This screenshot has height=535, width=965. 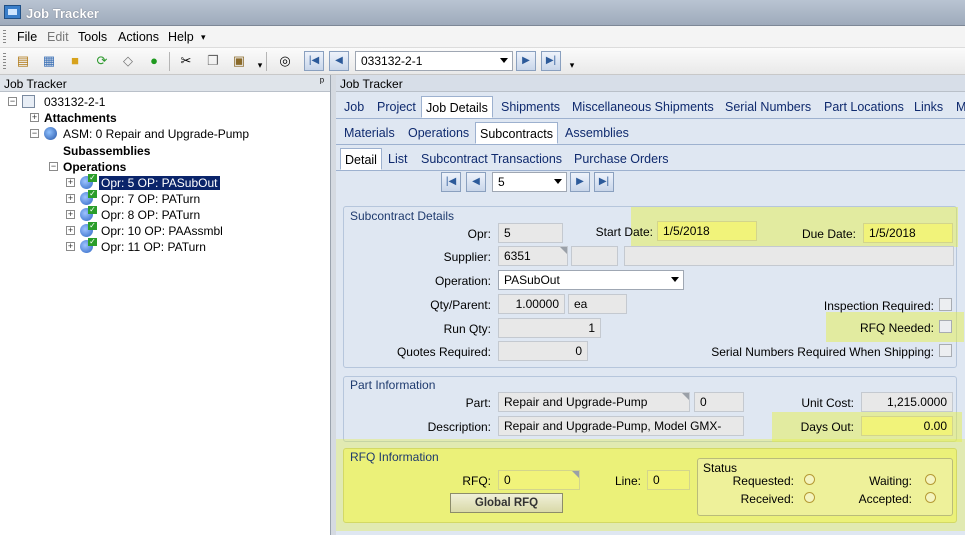 I want to click on menu-grip, so click(x=4, y=37).